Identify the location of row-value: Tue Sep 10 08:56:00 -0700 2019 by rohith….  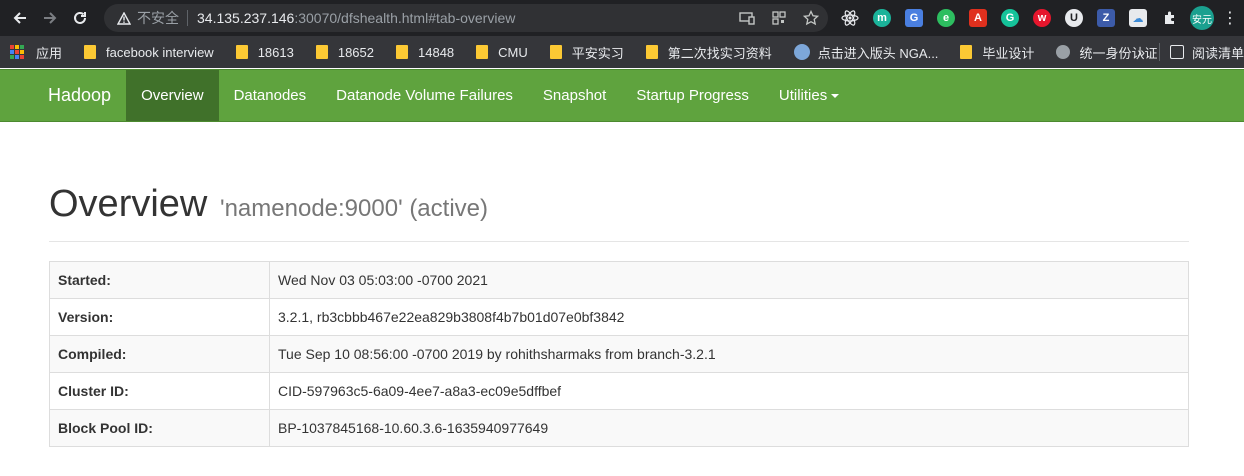
(729, 354).